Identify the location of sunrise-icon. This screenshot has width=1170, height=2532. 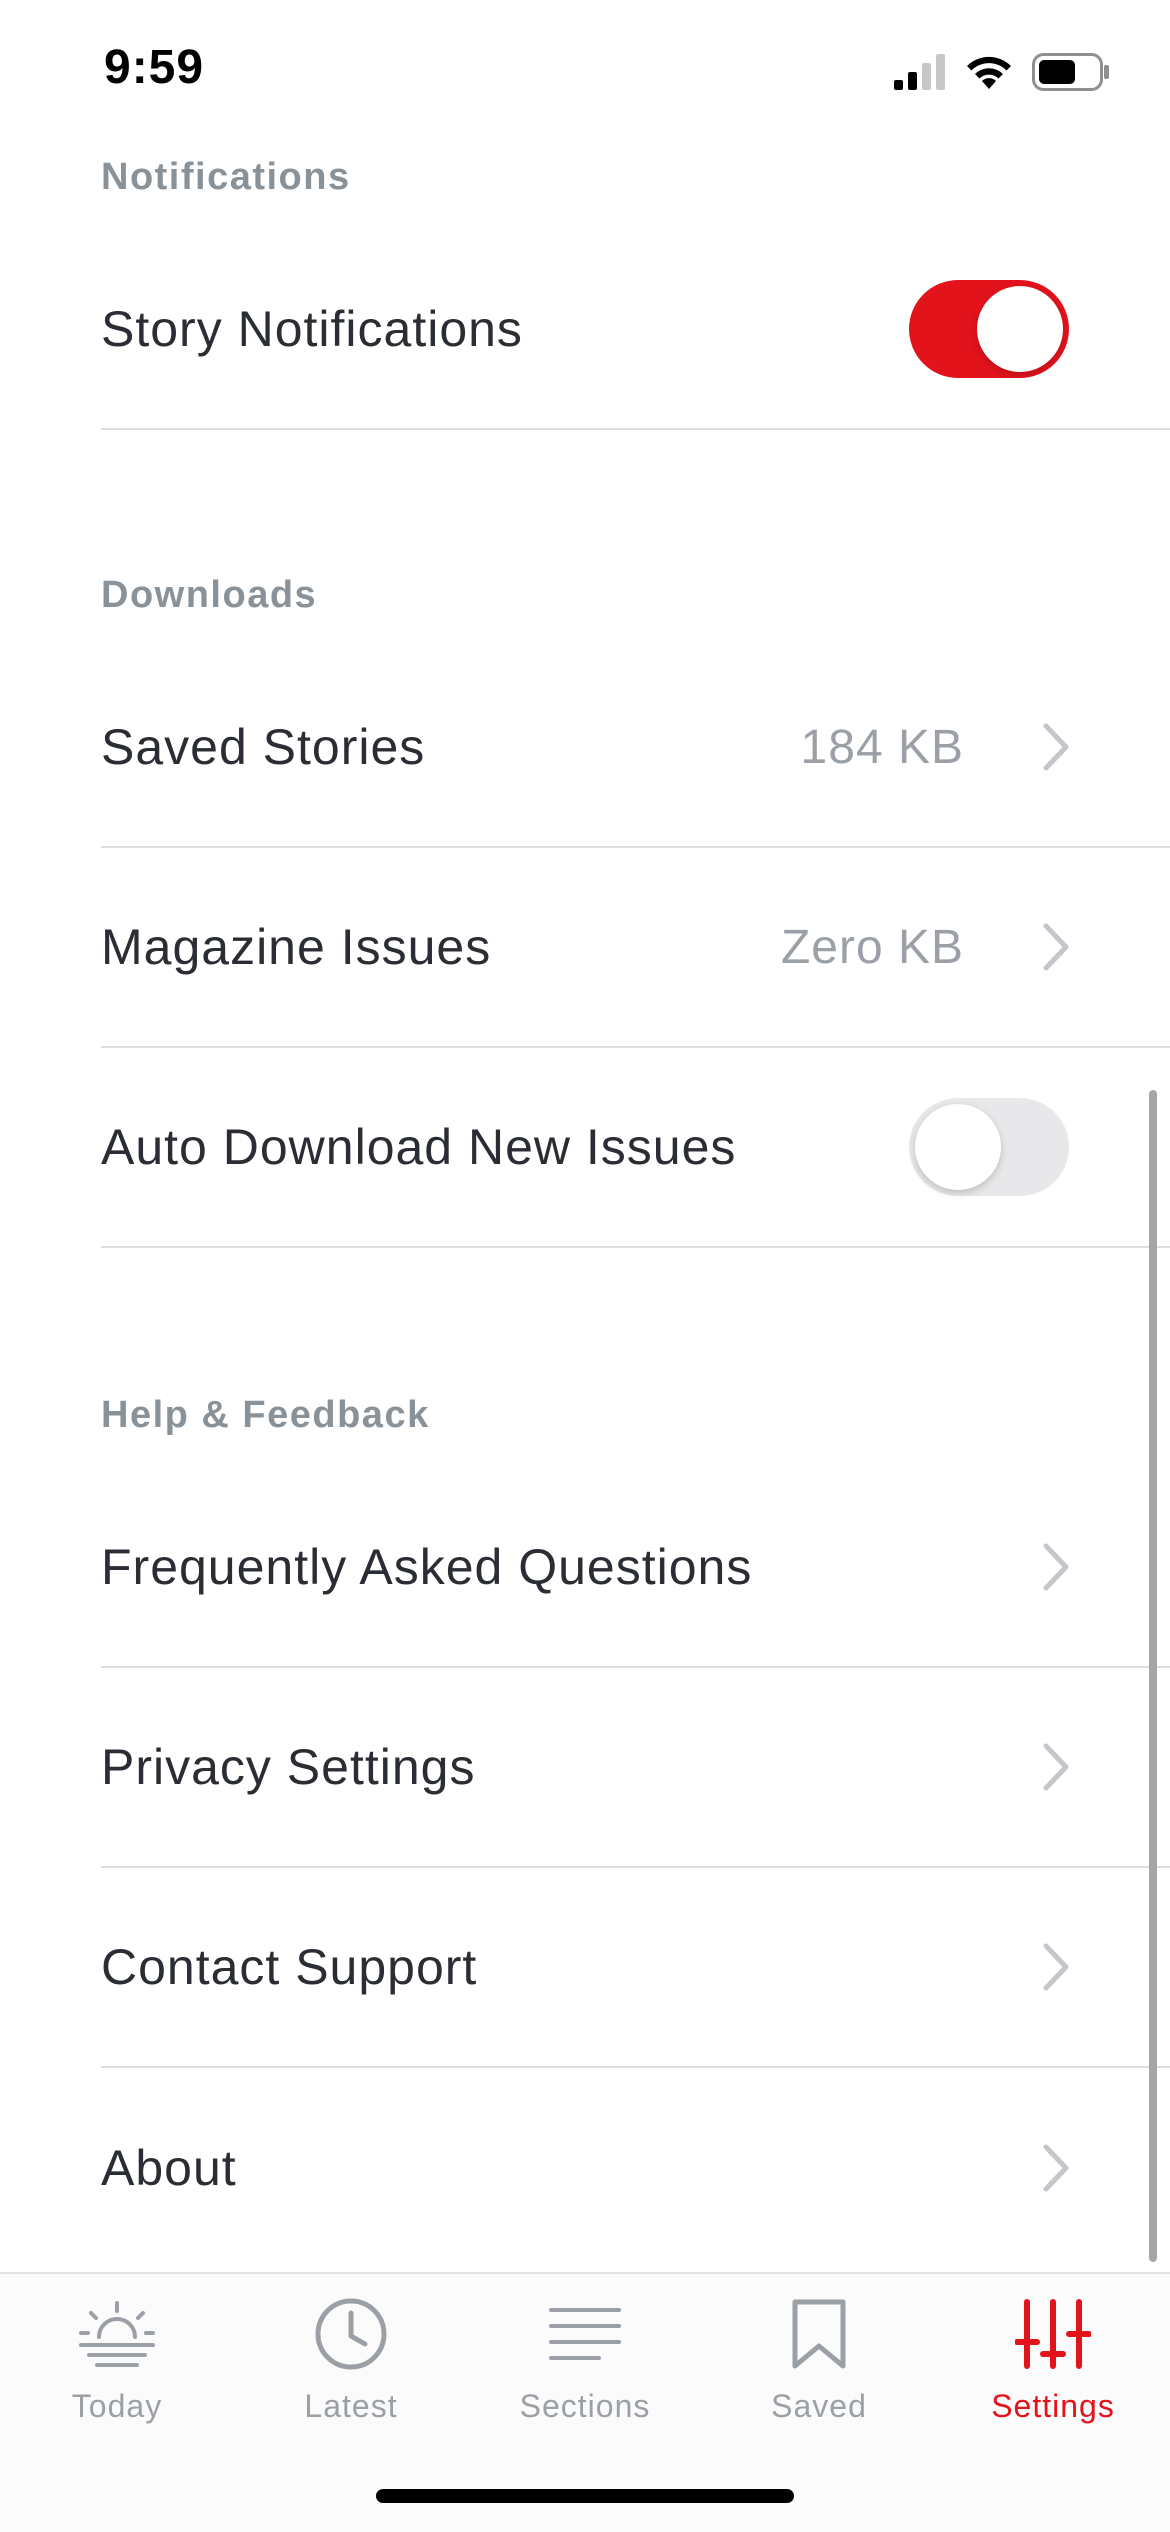
(117, 2334).